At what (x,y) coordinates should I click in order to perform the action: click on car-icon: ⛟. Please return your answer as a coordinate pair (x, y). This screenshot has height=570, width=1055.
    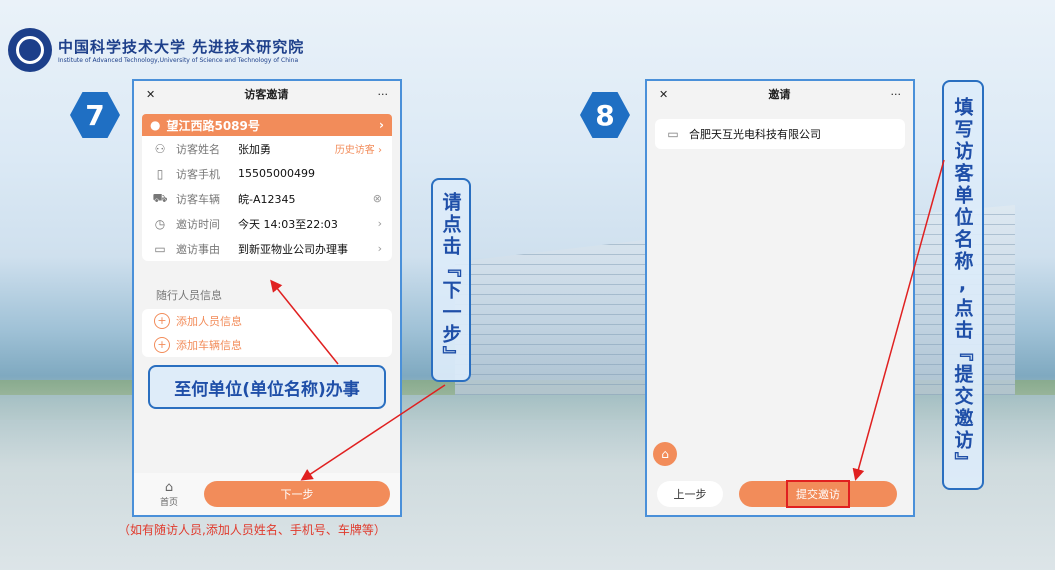
    Looking at the image, I should click on (160, 197).